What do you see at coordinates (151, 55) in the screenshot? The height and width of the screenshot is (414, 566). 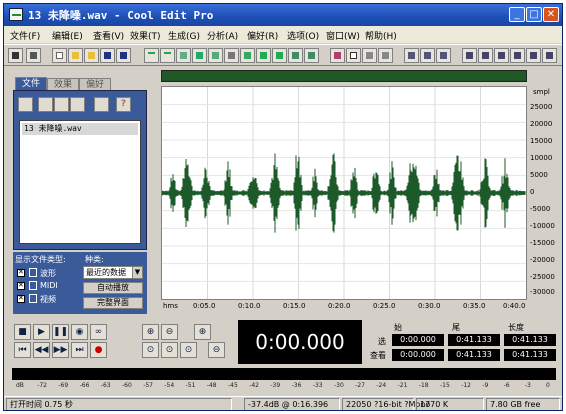 I see `undo-icon` at bounding box center [151, 55].